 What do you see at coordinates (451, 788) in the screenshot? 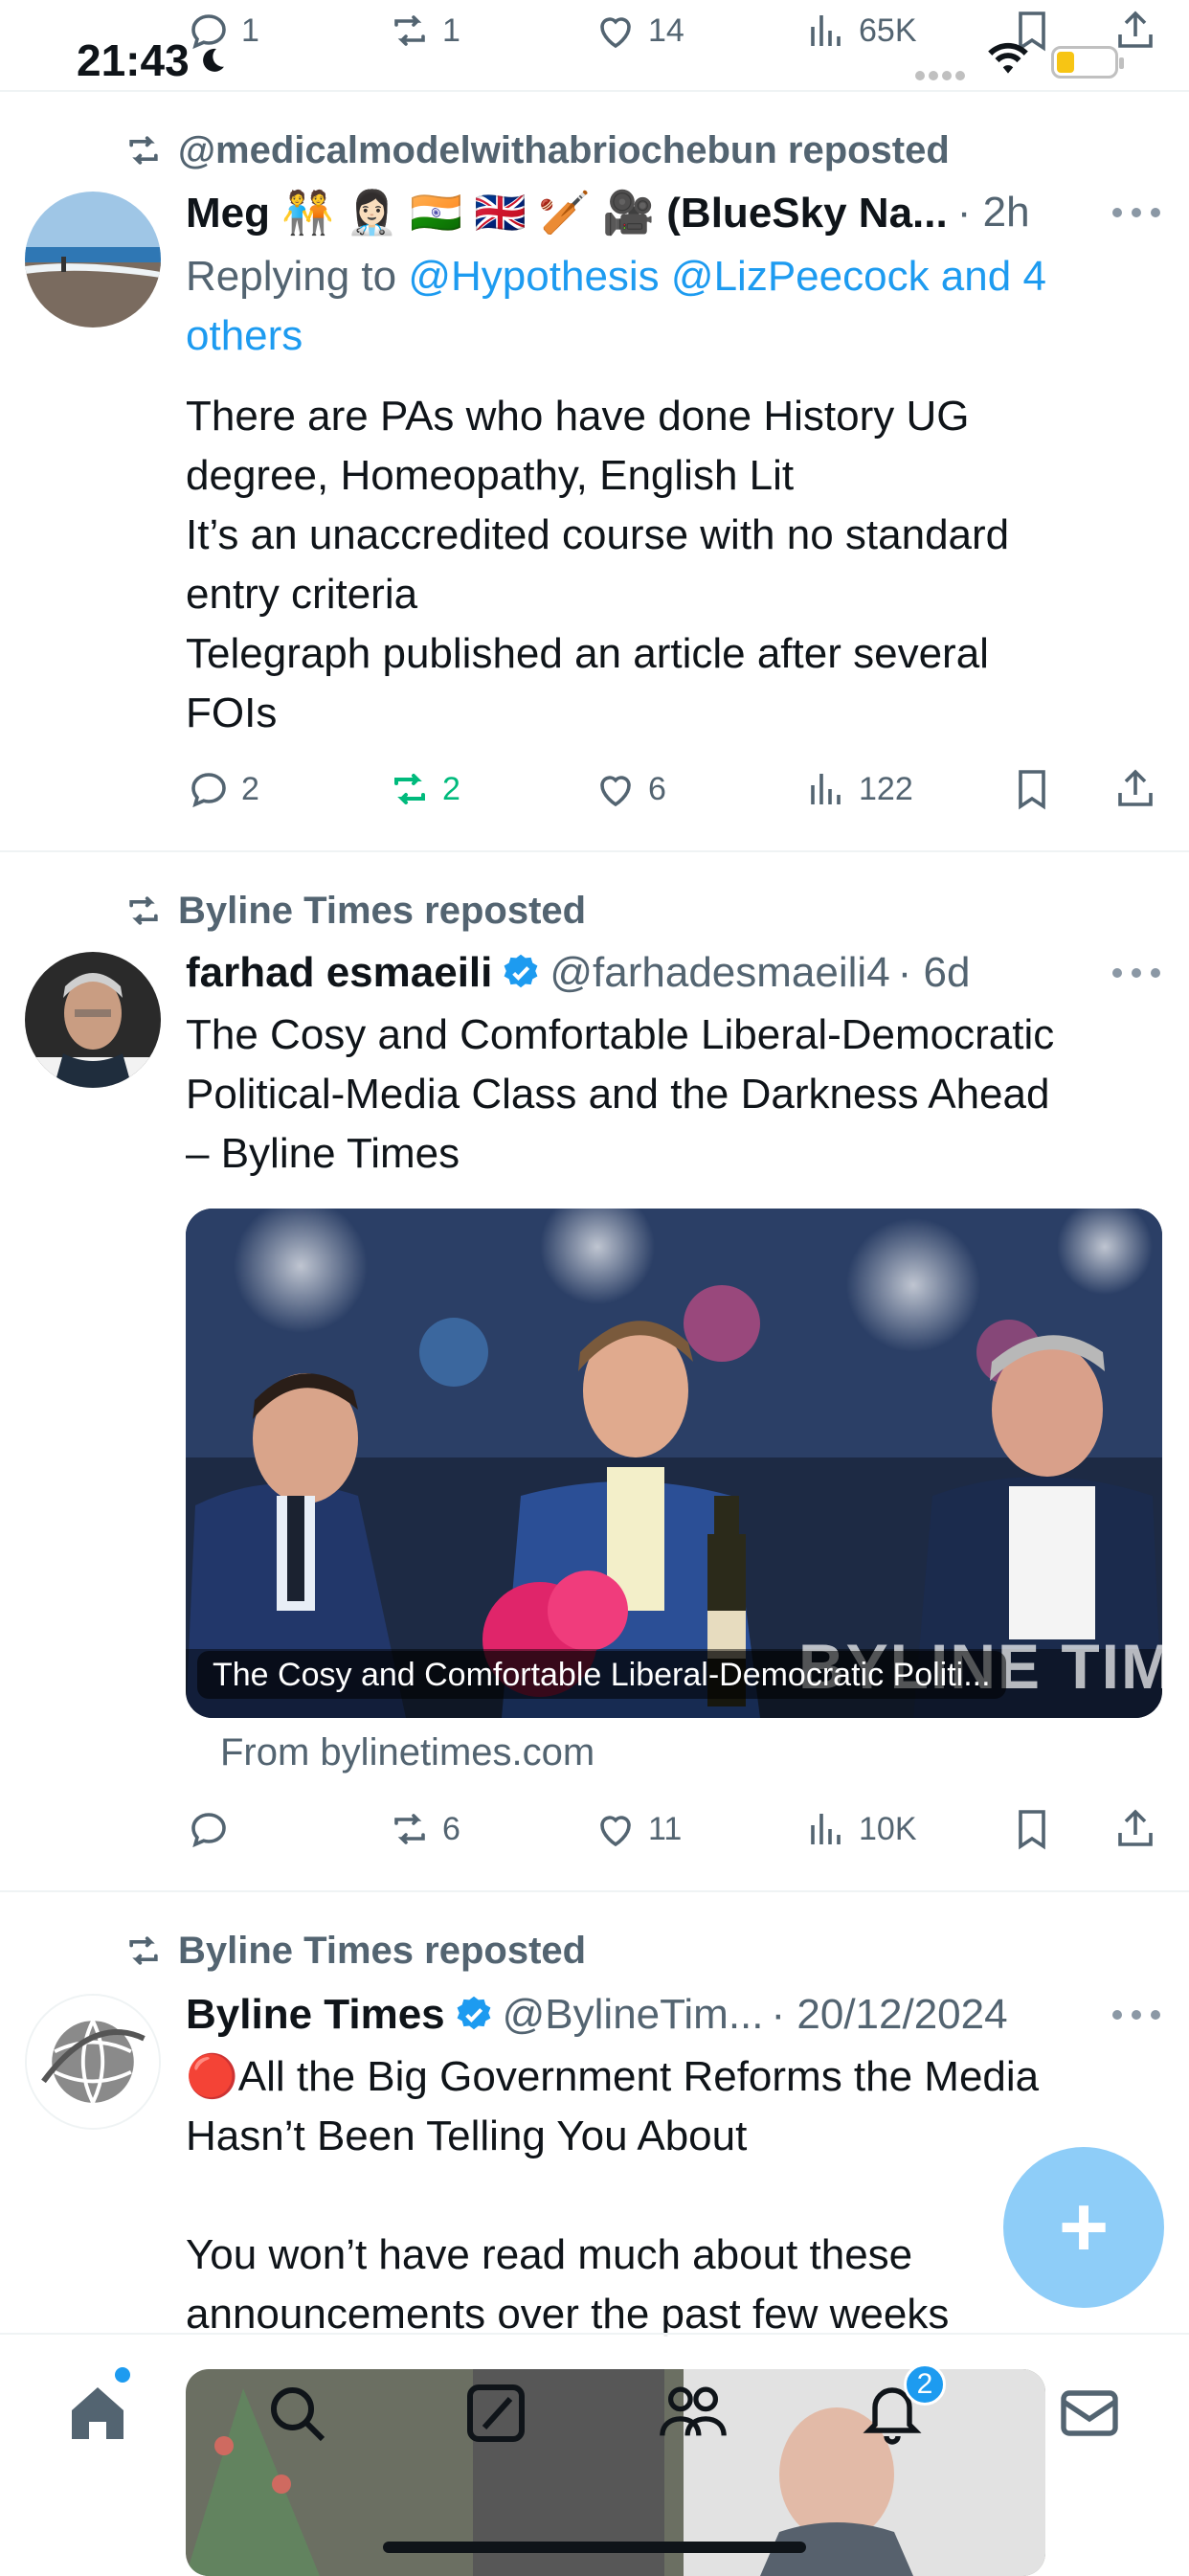
I see `repost-count: 2` at bounding box center [451, 788].